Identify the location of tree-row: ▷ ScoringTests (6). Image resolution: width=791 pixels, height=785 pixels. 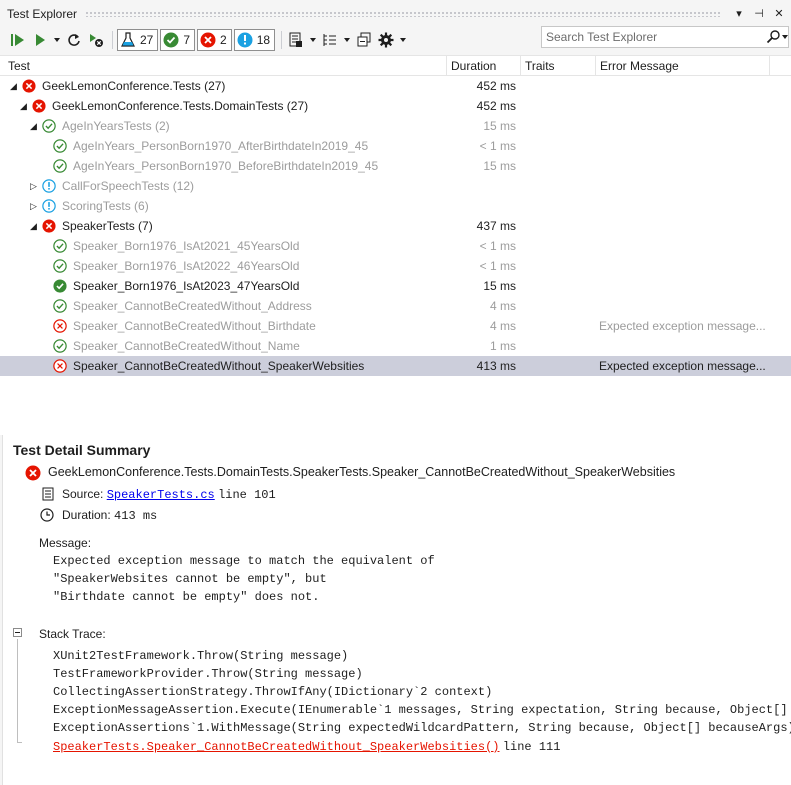
(395, 206).